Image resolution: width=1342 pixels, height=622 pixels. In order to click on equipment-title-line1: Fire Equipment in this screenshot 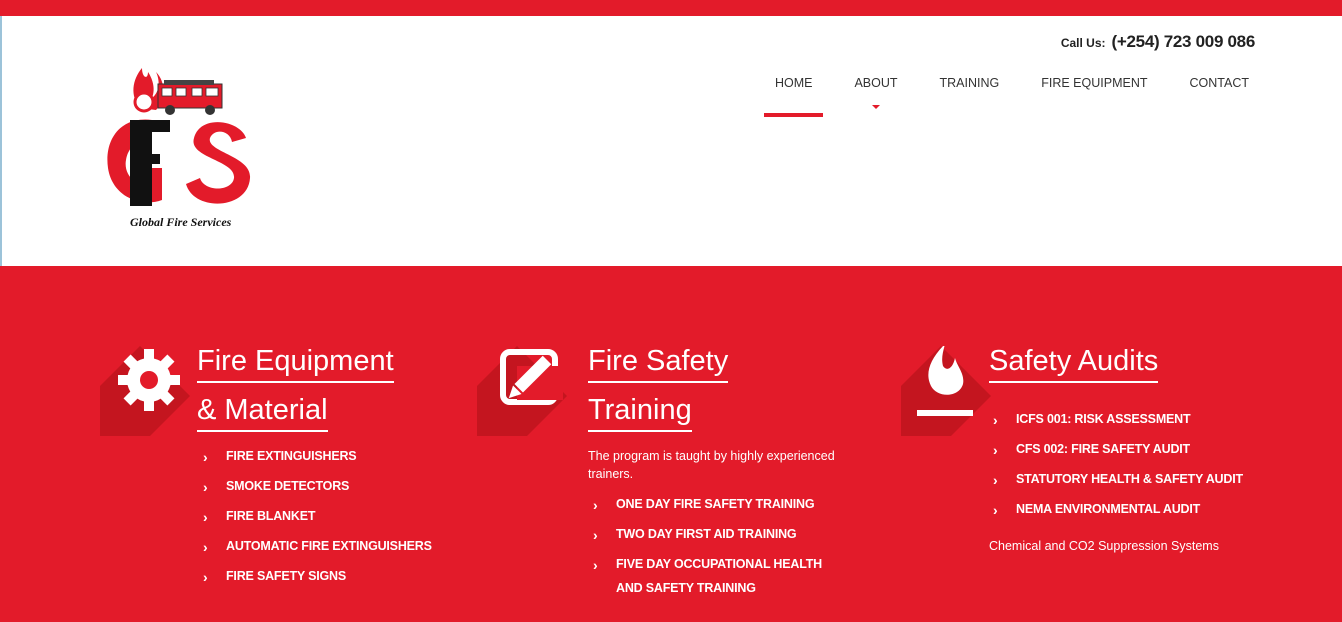, I will do `click(295, 362)`.